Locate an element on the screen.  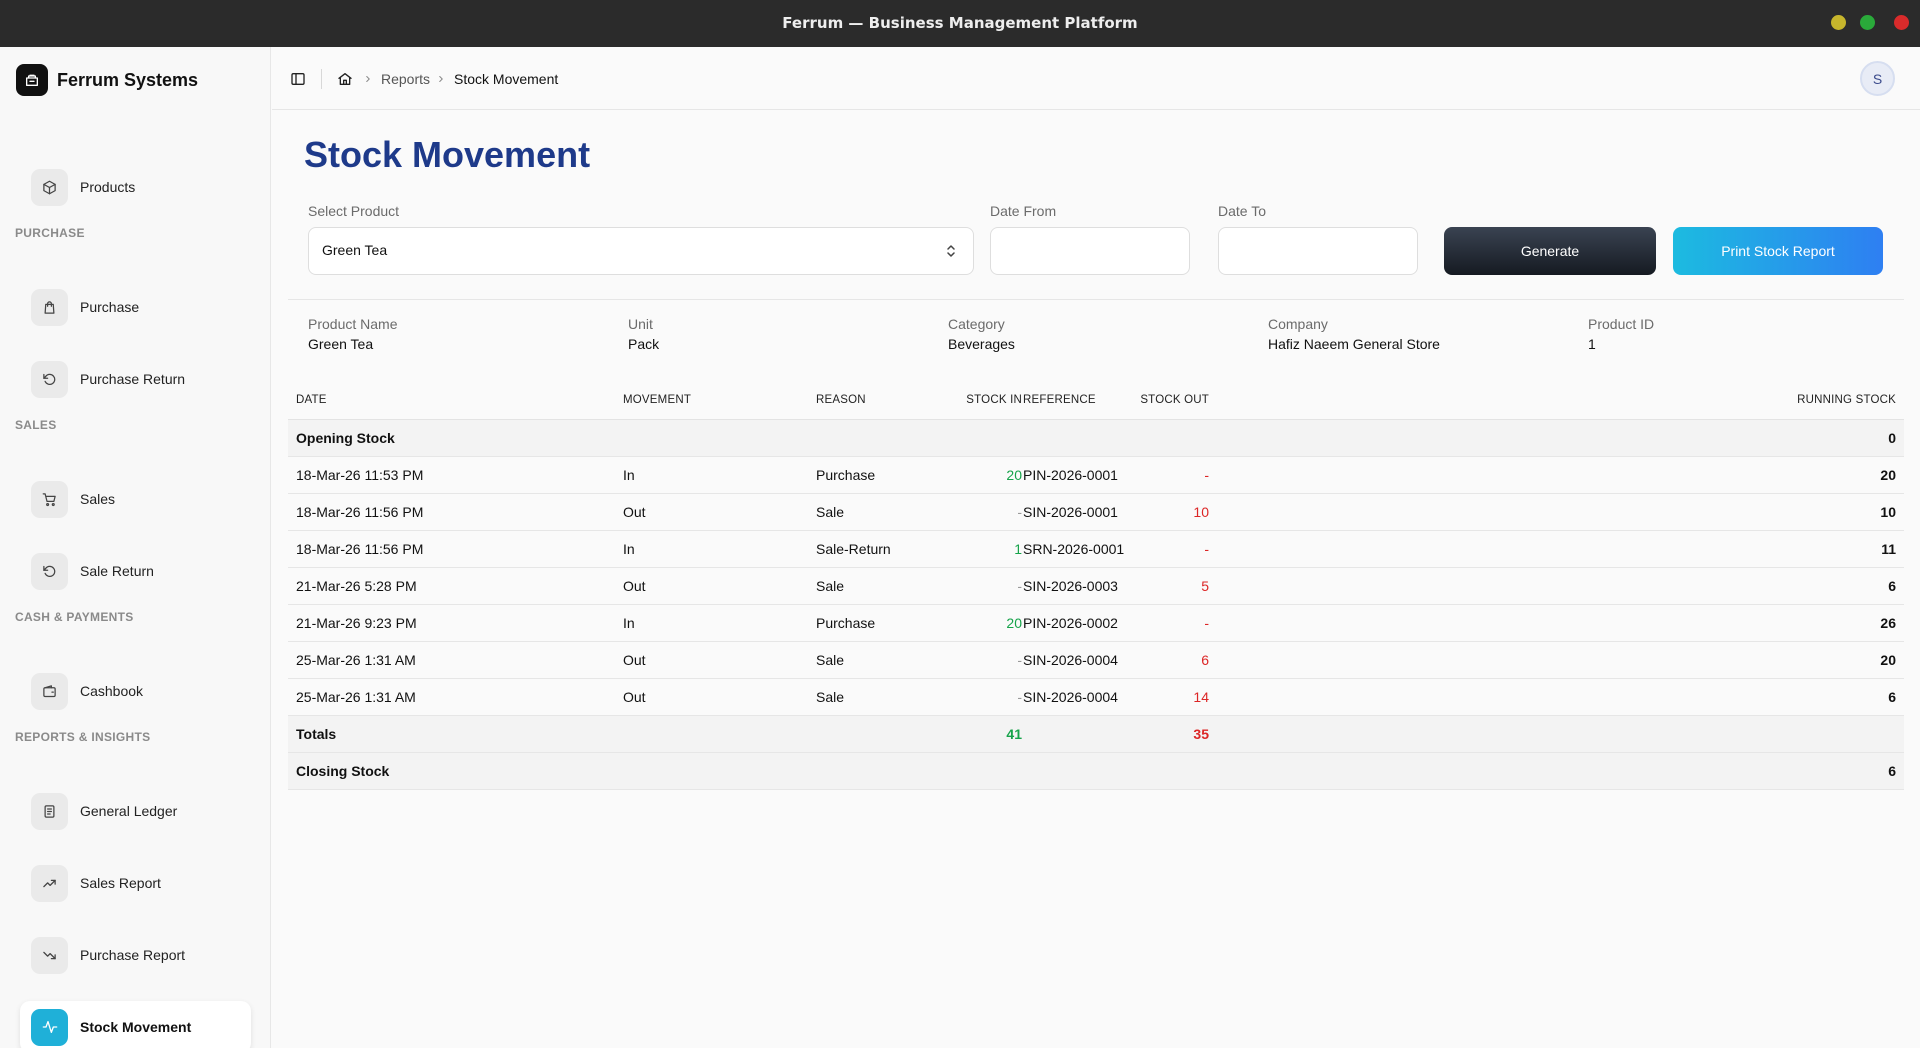
cell-stock-in: 20 is located at coordinates (1014, 623).